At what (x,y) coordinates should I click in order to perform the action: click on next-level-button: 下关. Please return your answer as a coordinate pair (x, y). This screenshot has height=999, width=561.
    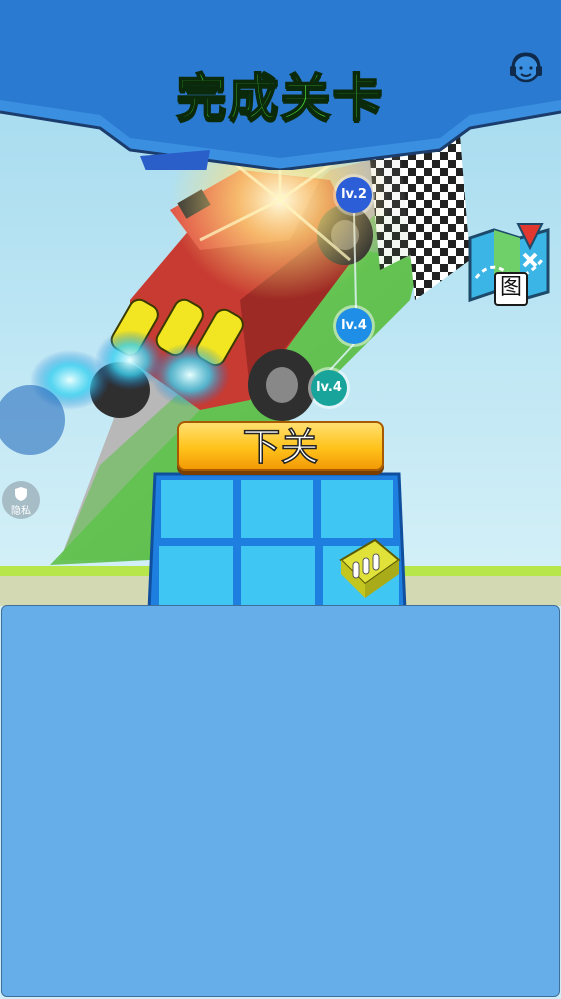
    Looking at the image, I should click on (280, 446).